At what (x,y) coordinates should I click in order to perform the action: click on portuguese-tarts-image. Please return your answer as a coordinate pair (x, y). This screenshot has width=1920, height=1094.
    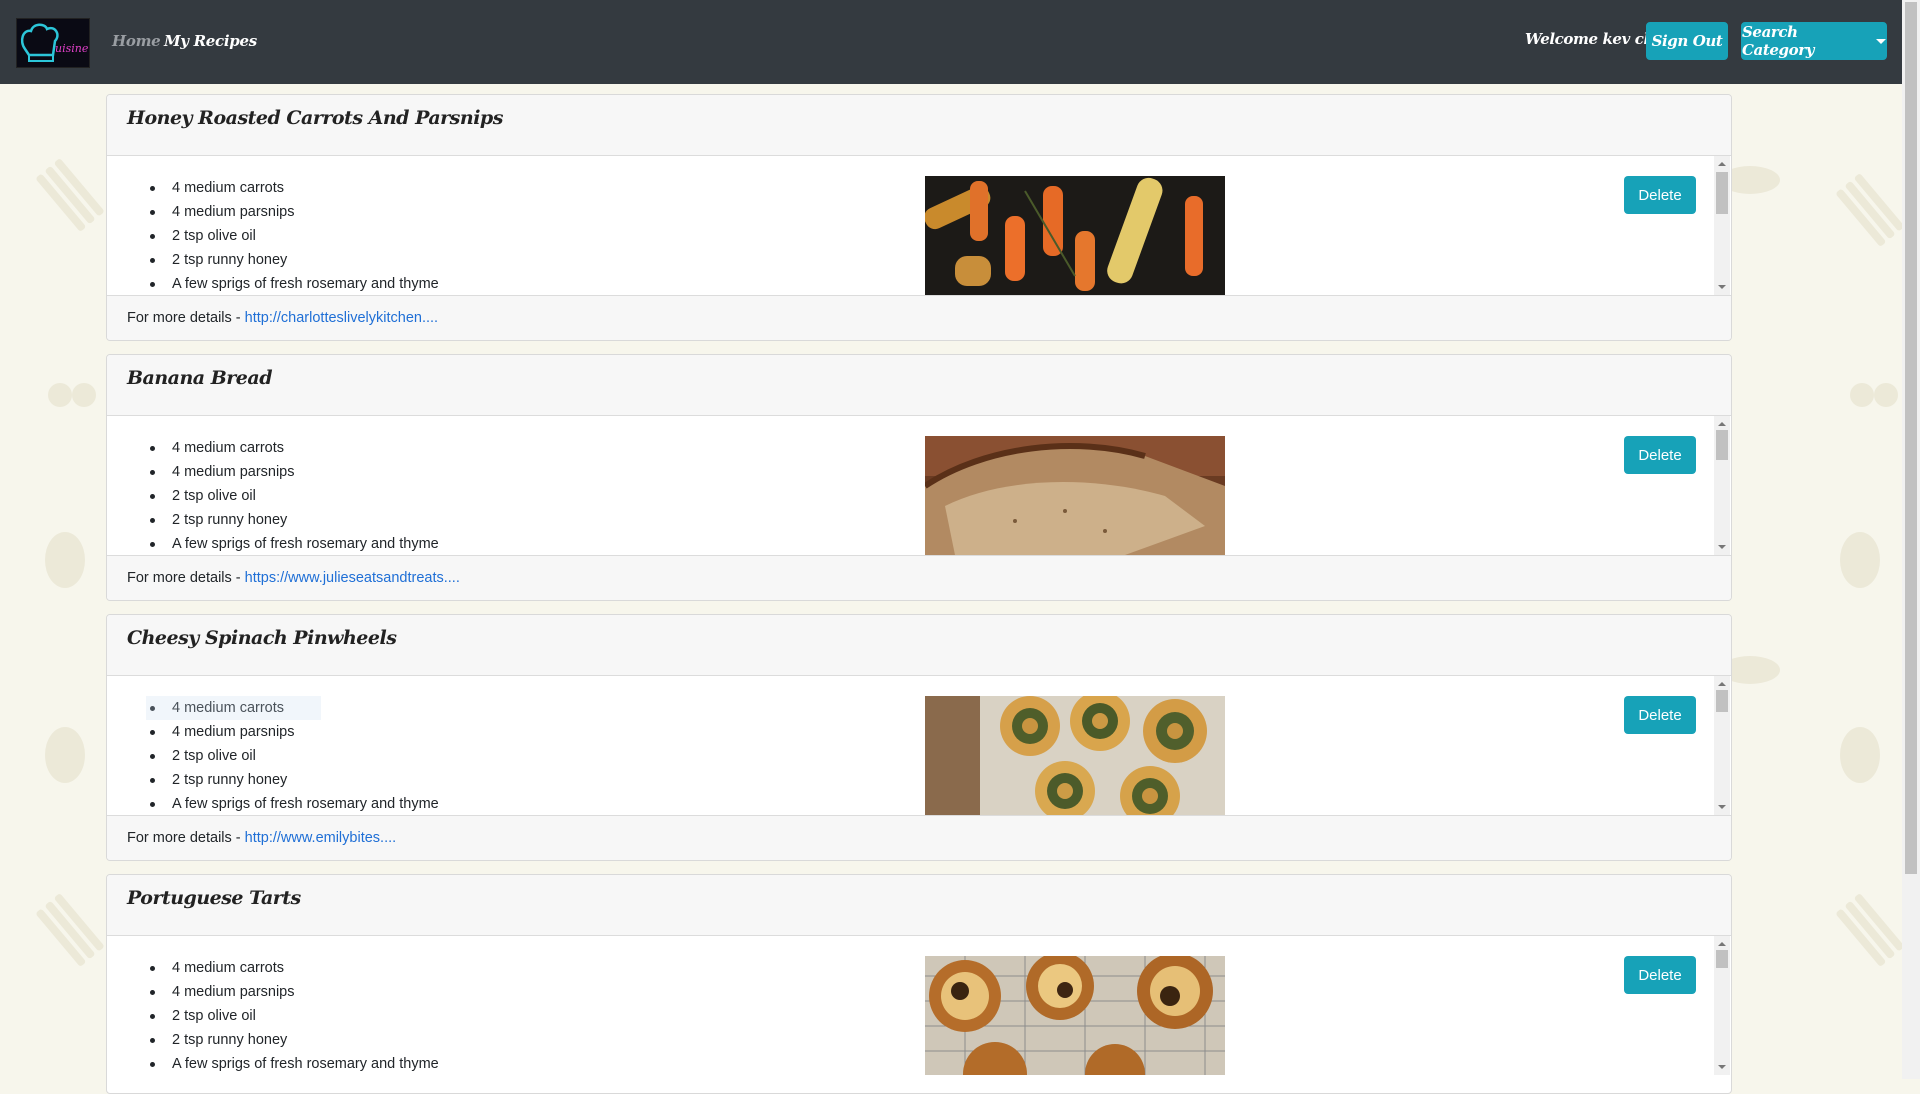
    Looking at the image, I should click on (1075, 1015).